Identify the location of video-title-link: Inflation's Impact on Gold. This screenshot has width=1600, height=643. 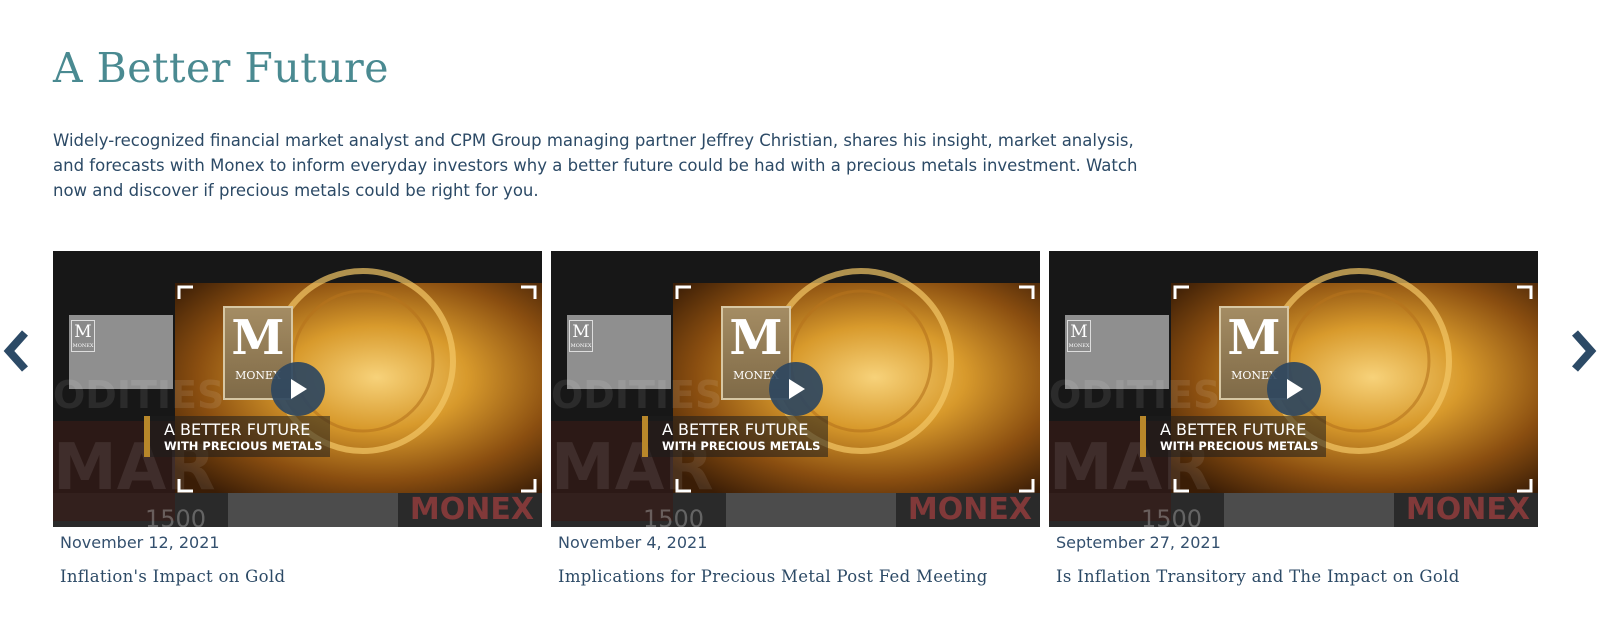
(301, 576).